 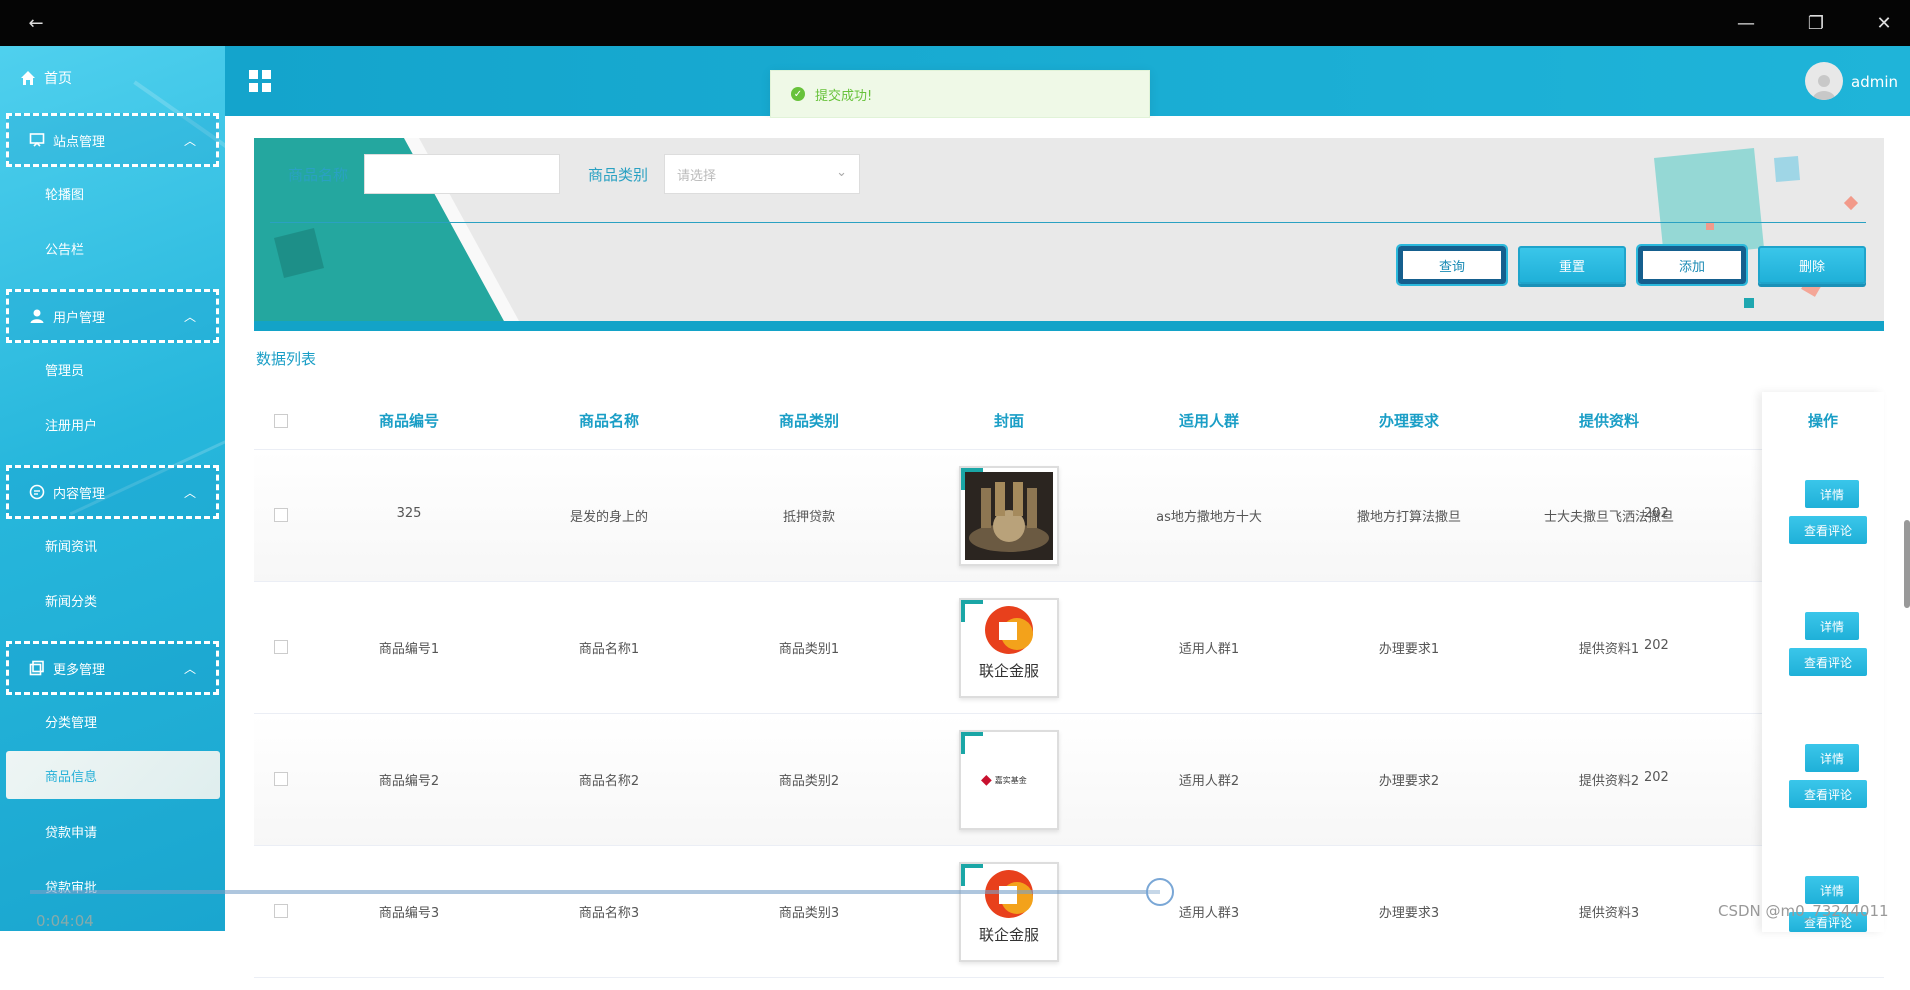 What do you see at coordinates (281, 421) in the screenshot?
I see `select-all-checkbox` at bounding box center [281, 421].